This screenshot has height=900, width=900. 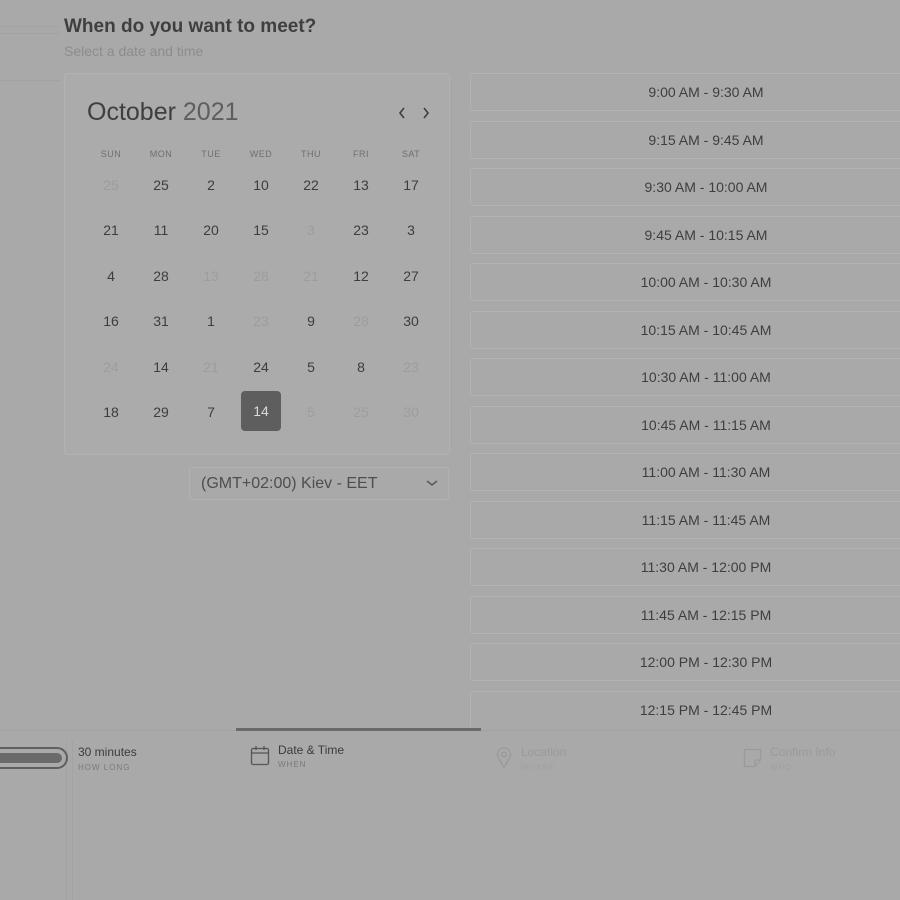 I want to click on calendar-day-number: 2, so click(x=211, y=184).